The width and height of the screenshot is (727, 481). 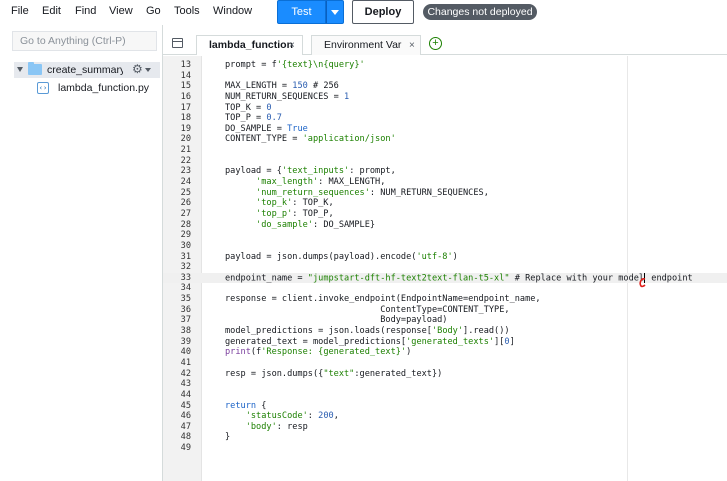 What do you see at coordinates (445, 225) in the screenshot?
I see `code-line: 28 'do_sample': DO_SAMPLE}` at bounding box center [445, 225].